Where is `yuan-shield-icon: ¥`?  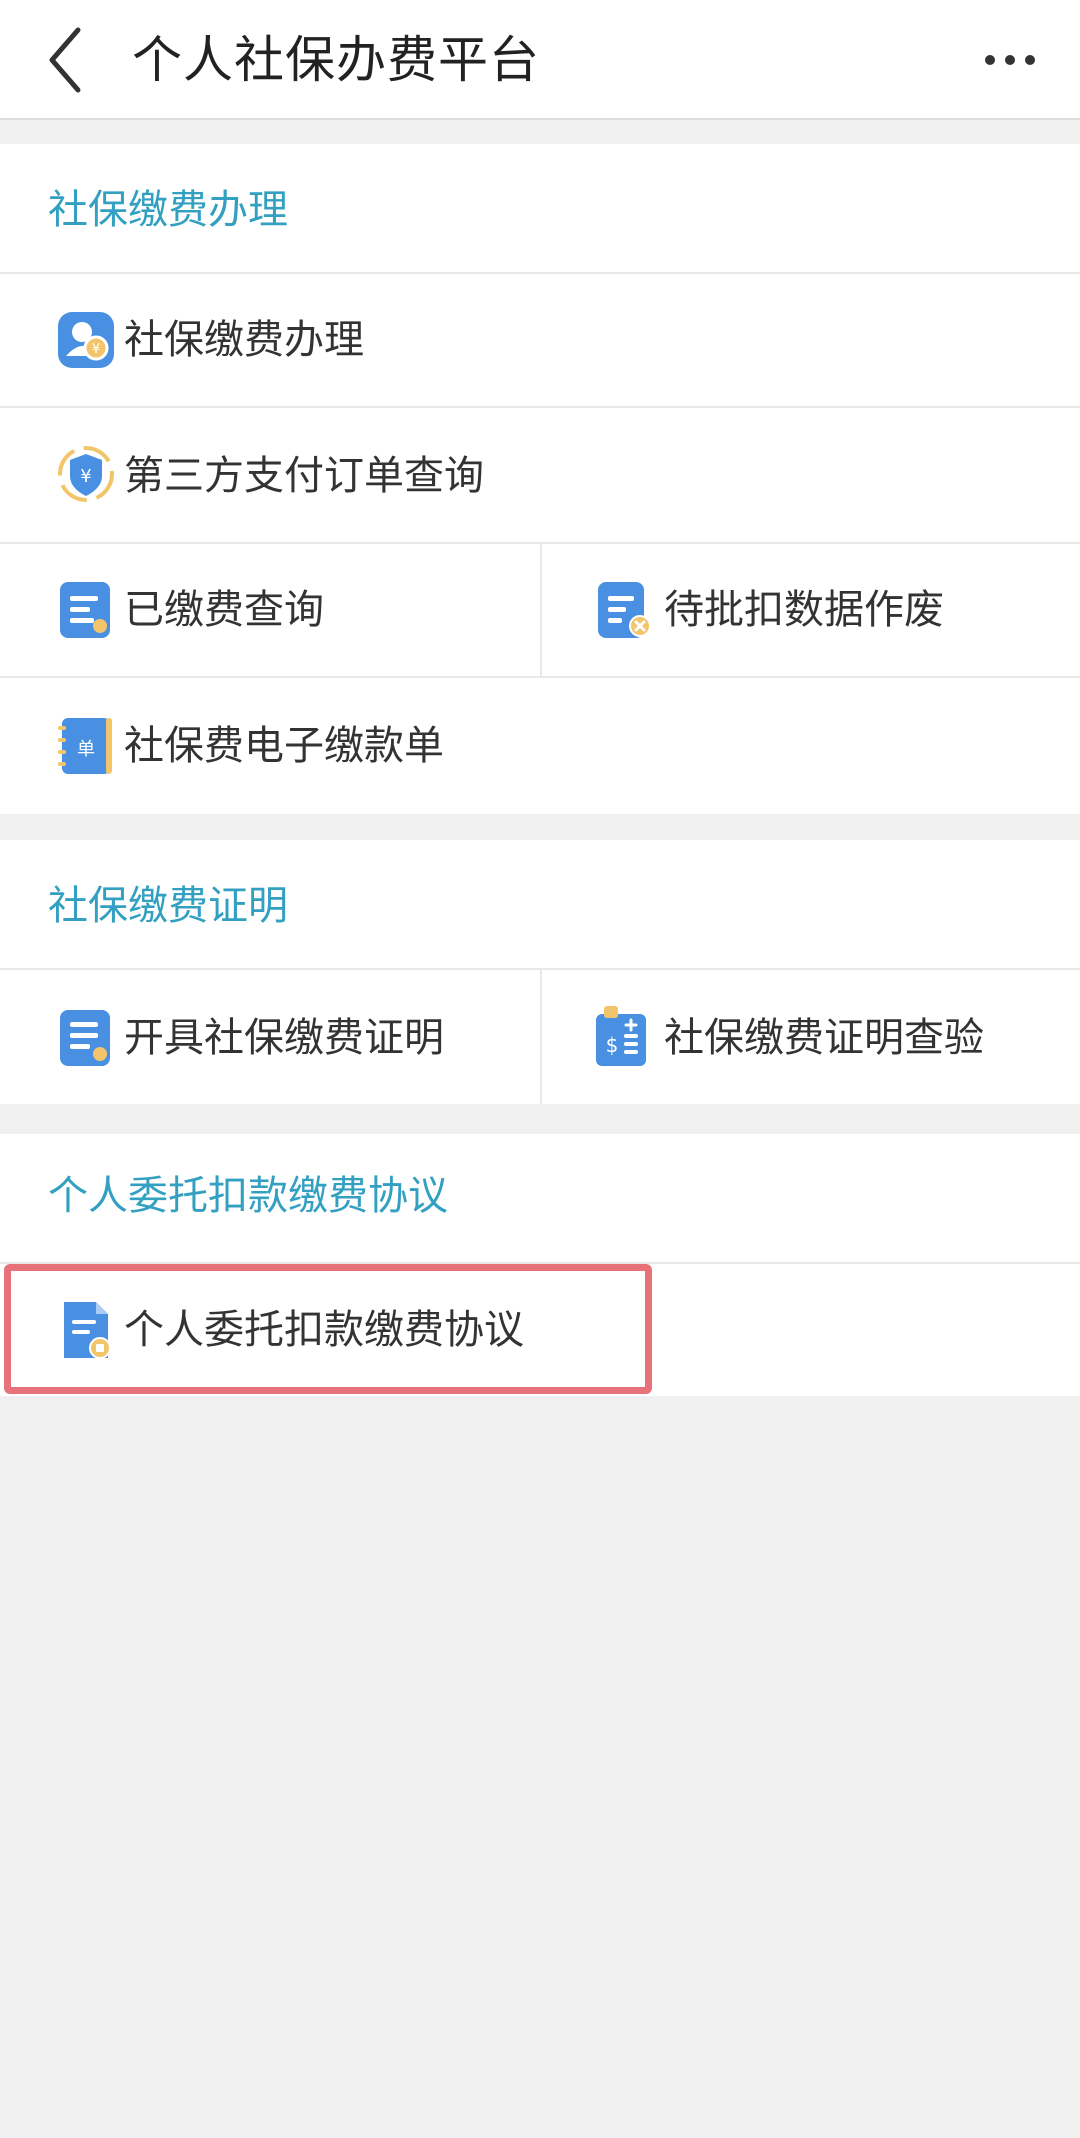
yuan-shield-icon: ¥ is located at coordinates (86, 474).